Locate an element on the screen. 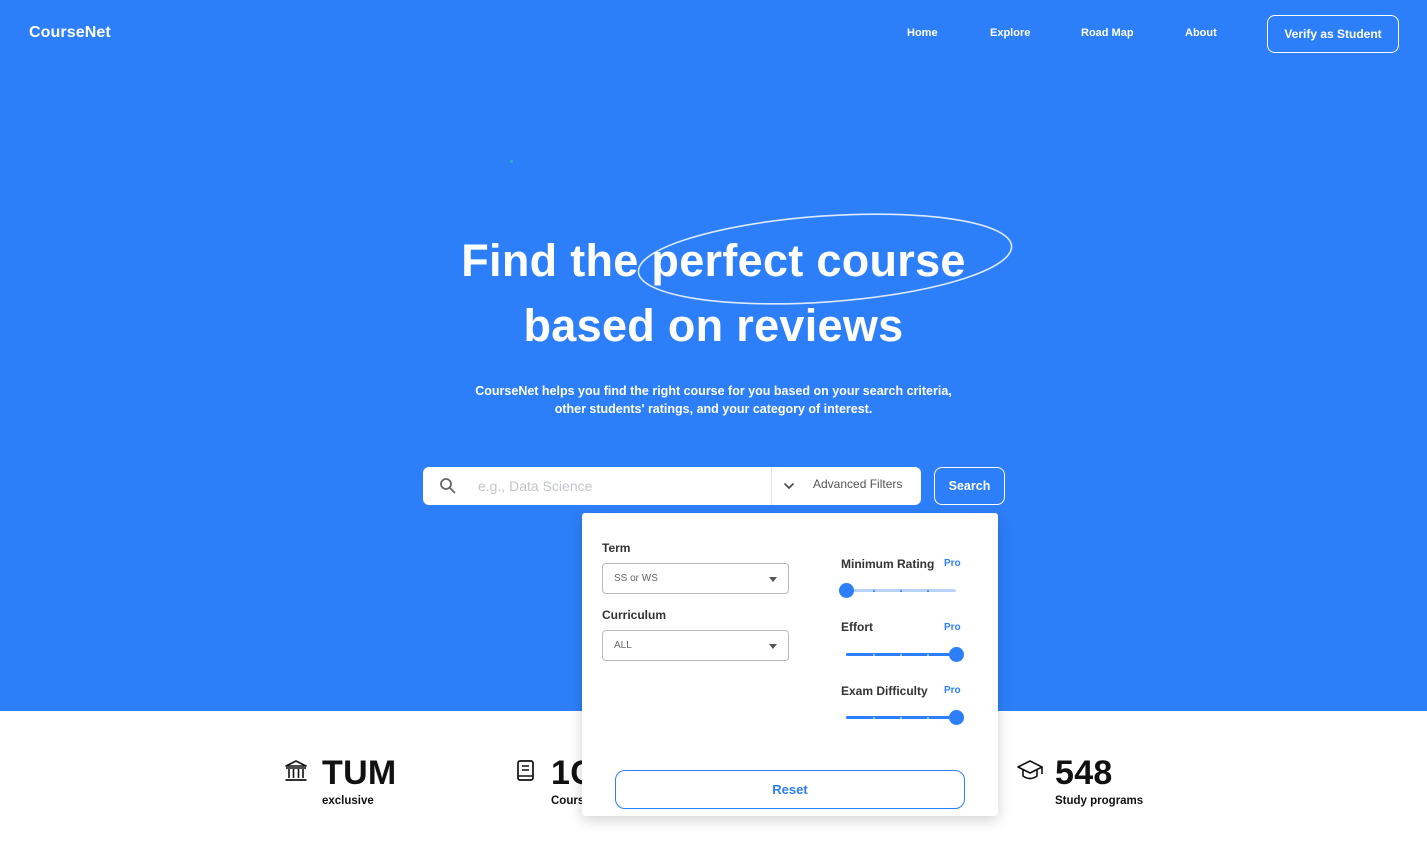 Image resolution: width=1427 pixels, height=849 pixels. book-icon is located at coordinates (525, 770).